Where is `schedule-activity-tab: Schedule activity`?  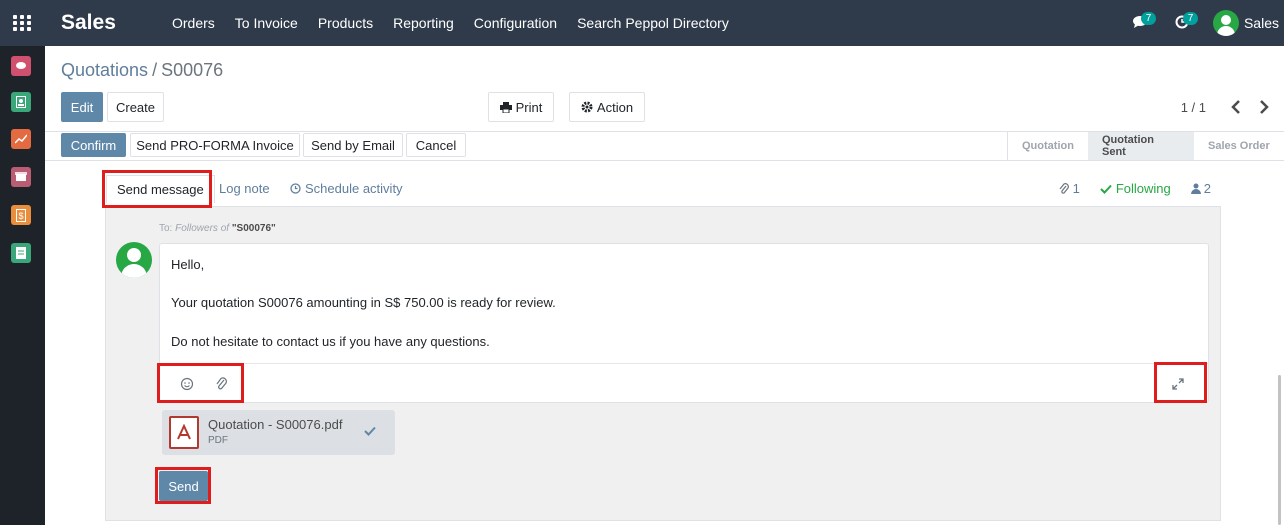 schedule-activity-tab: Schedule activity is located at coordinates (346, 188).